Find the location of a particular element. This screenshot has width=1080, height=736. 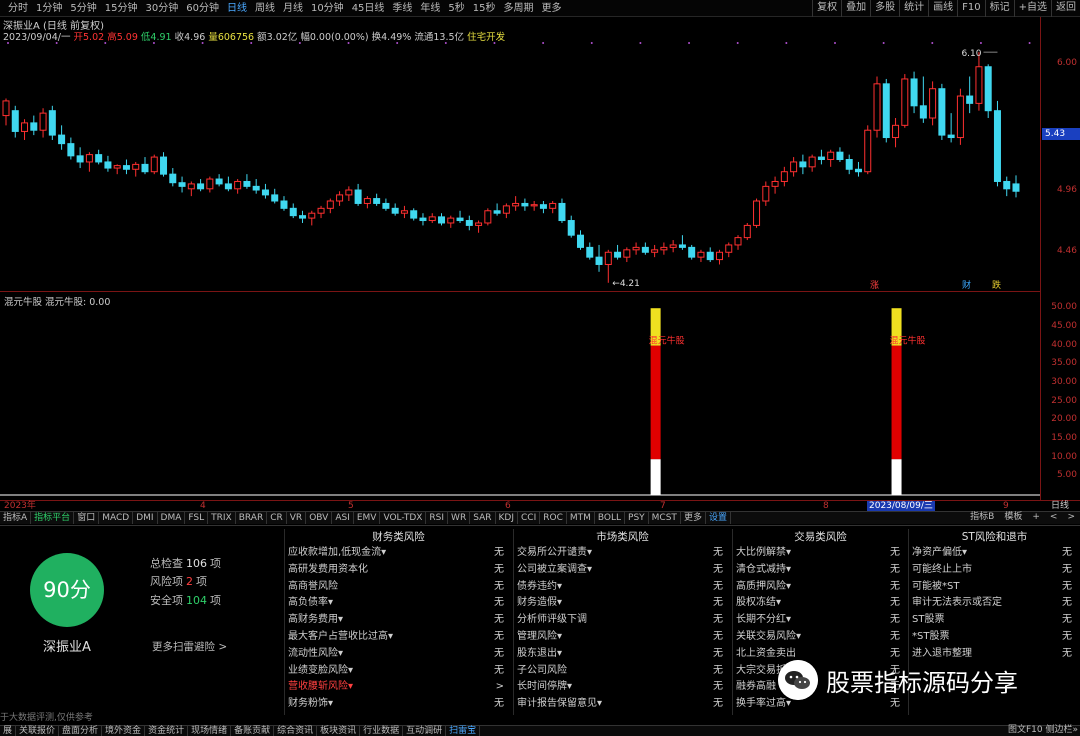

risk-row: 债券违约▾ 无 is located at coordinates (622, 587).